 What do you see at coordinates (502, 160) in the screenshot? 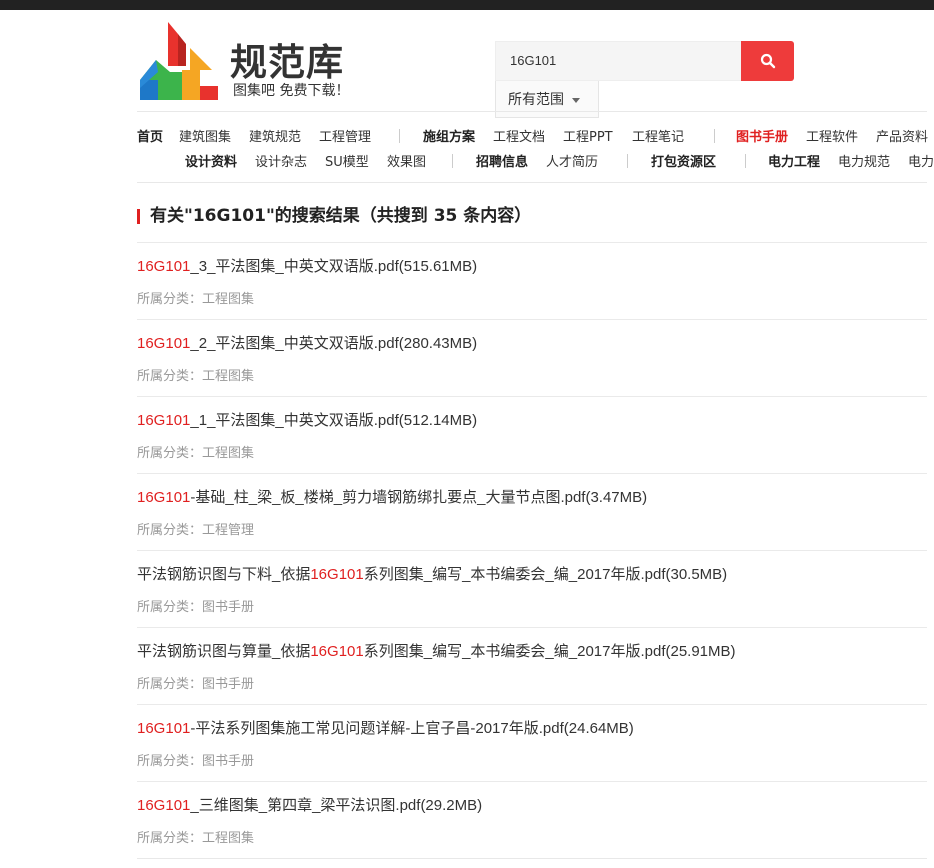
I see `nav-item-recruitment: 招聘信息` at bounding box center [502, 160].